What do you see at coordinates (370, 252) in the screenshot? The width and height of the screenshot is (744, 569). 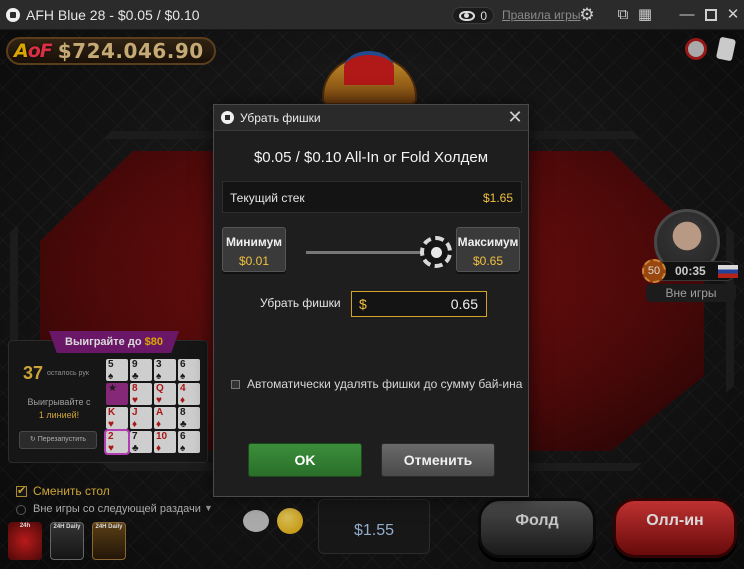 I see `amount-slider-track` at bounding box center [370, 252].